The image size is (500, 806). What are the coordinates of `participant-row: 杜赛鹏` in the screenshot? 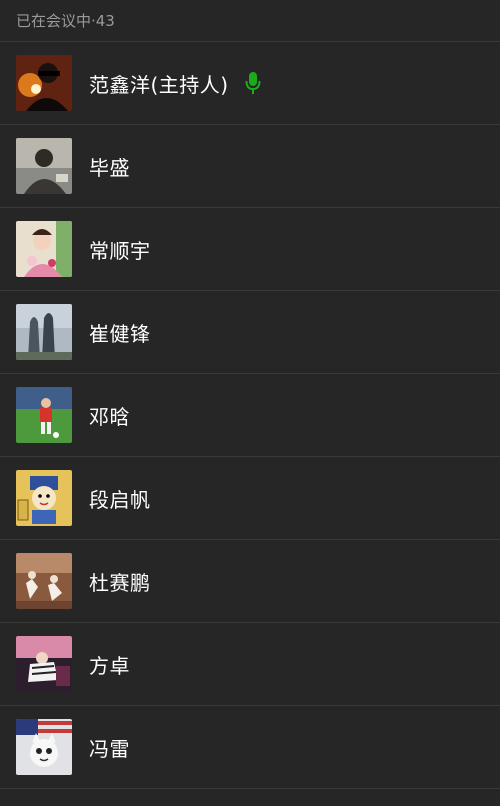 It's located at (250, 581).